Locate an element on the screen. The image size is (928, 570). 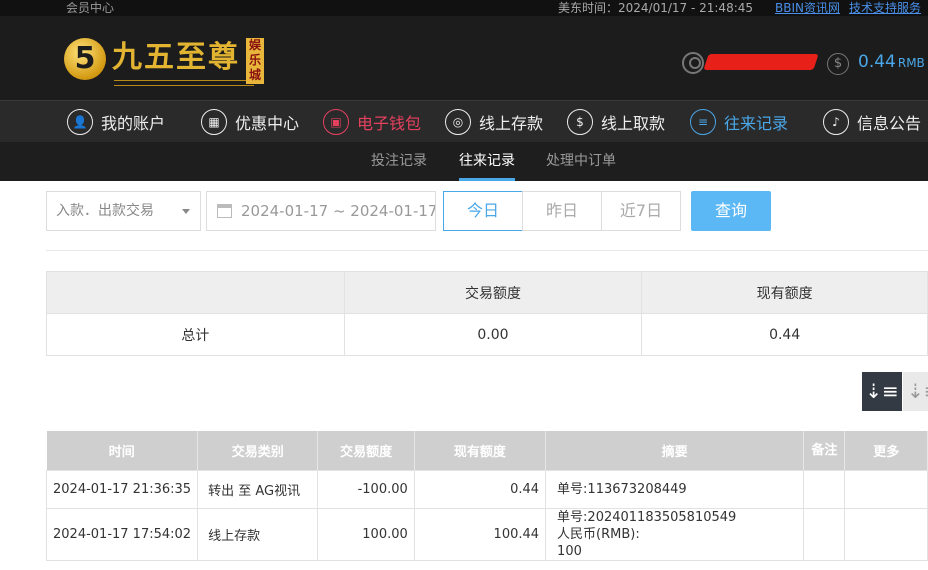
nav-online-deposit: ◎ 线上存款 is located at coordinates (494, 122).